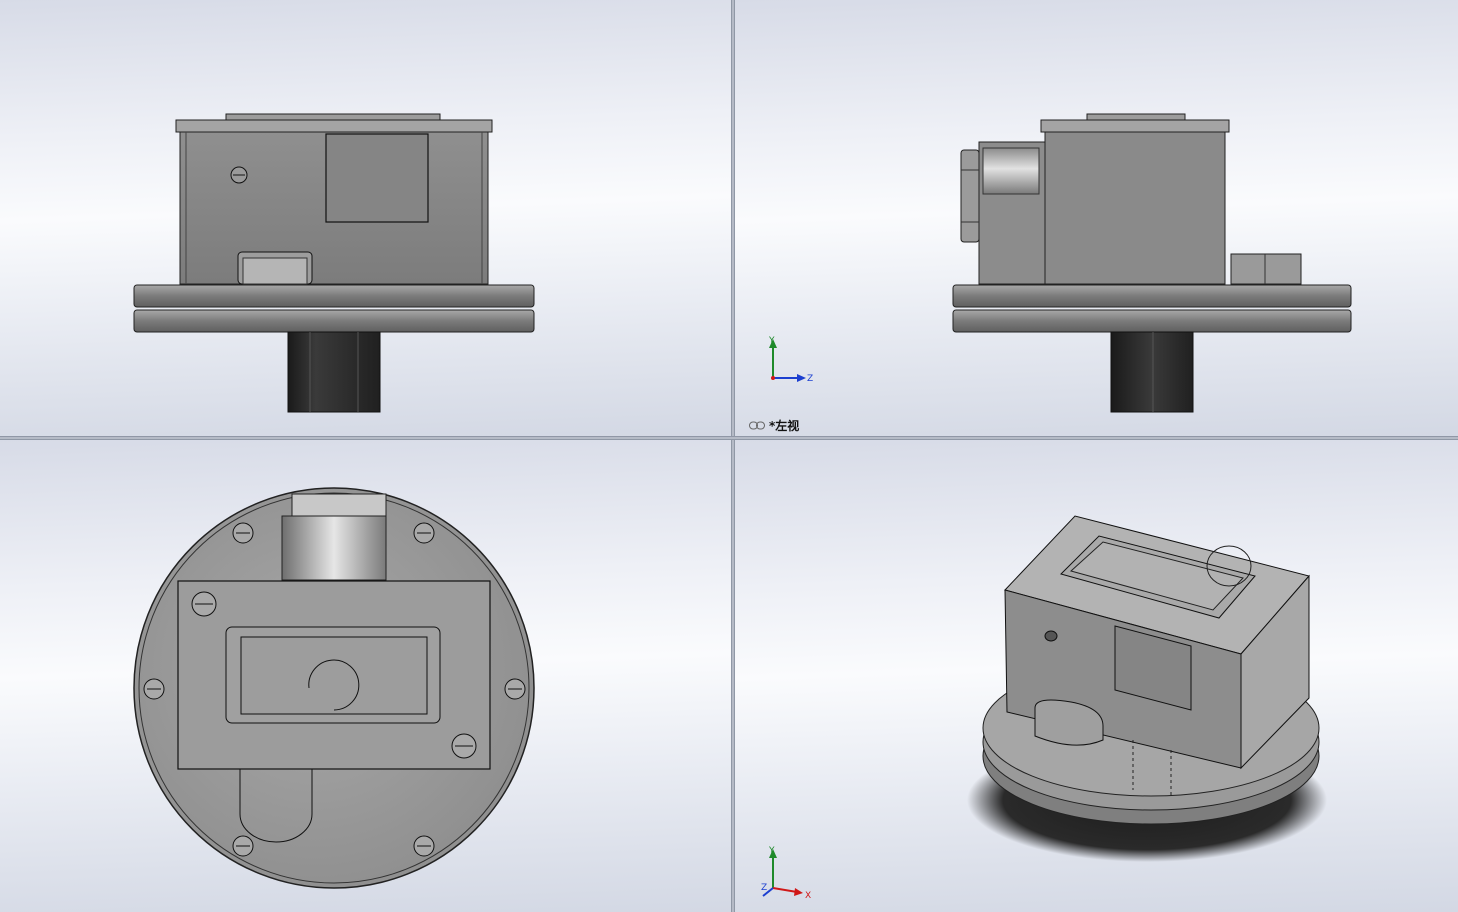  What do you see at coordinates (808, 896) in the screenshot?
I see `triad-x-label: X` at bounding box center [808, 896].